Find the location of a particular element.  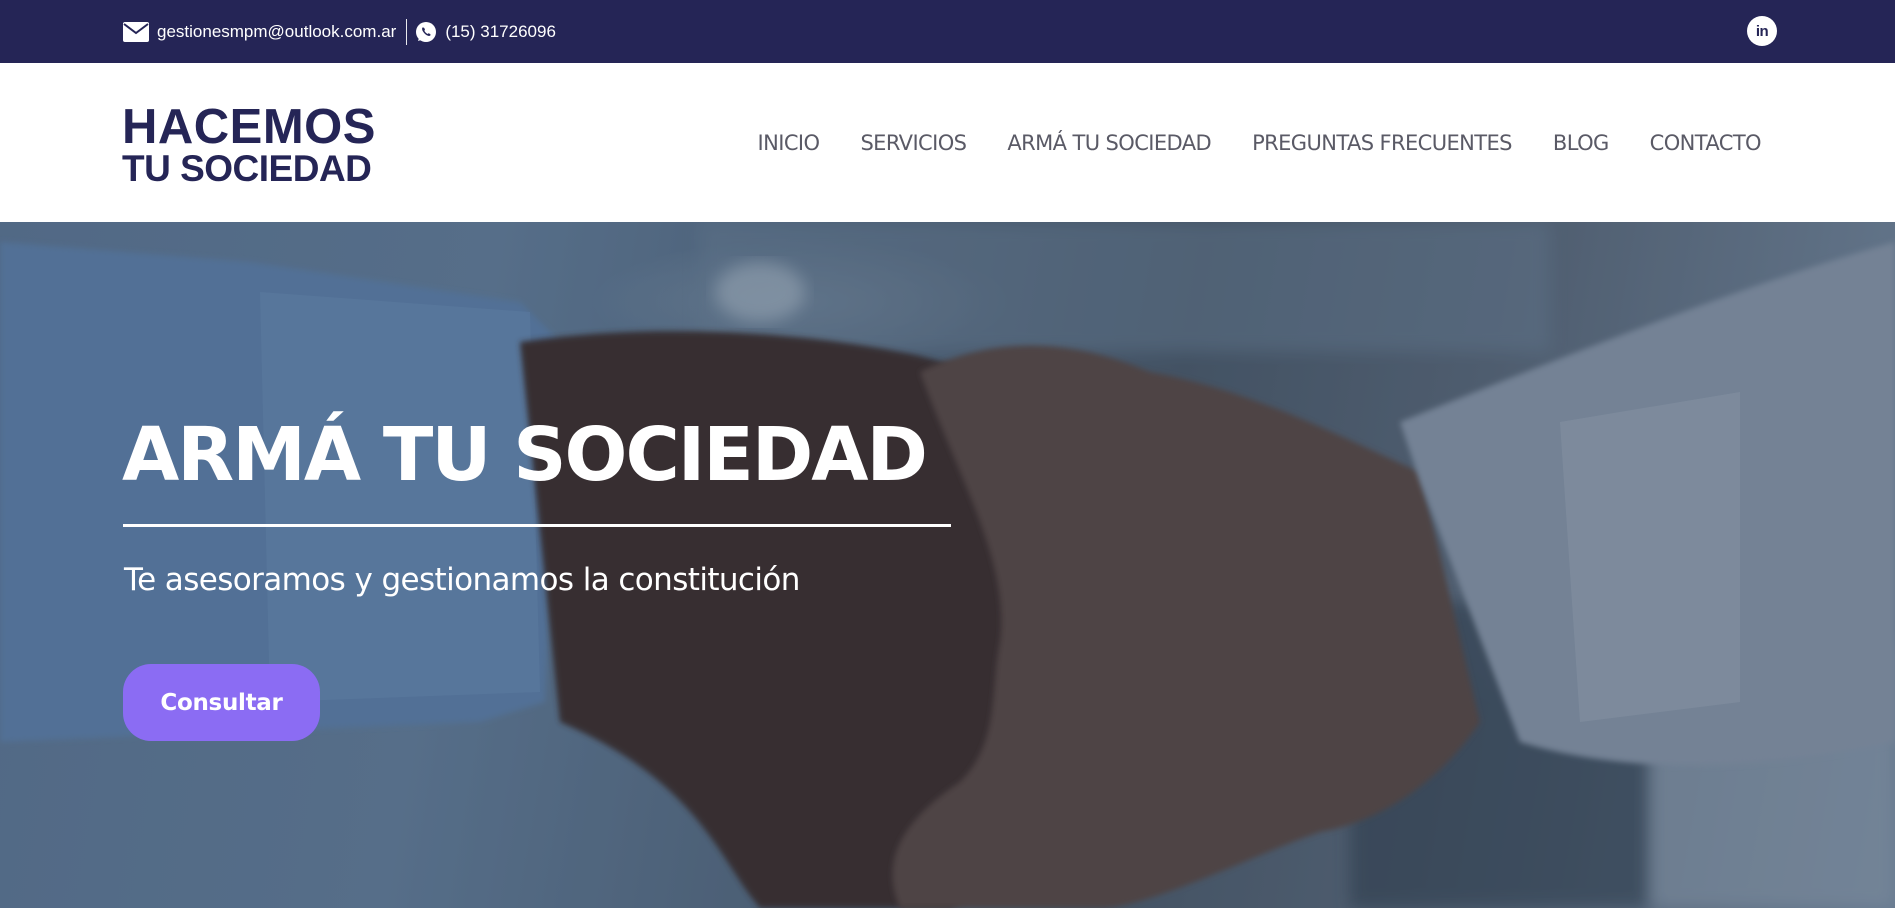

logo: HACEMOS TU SOCIEDAD is located at coordinates (249, 144).